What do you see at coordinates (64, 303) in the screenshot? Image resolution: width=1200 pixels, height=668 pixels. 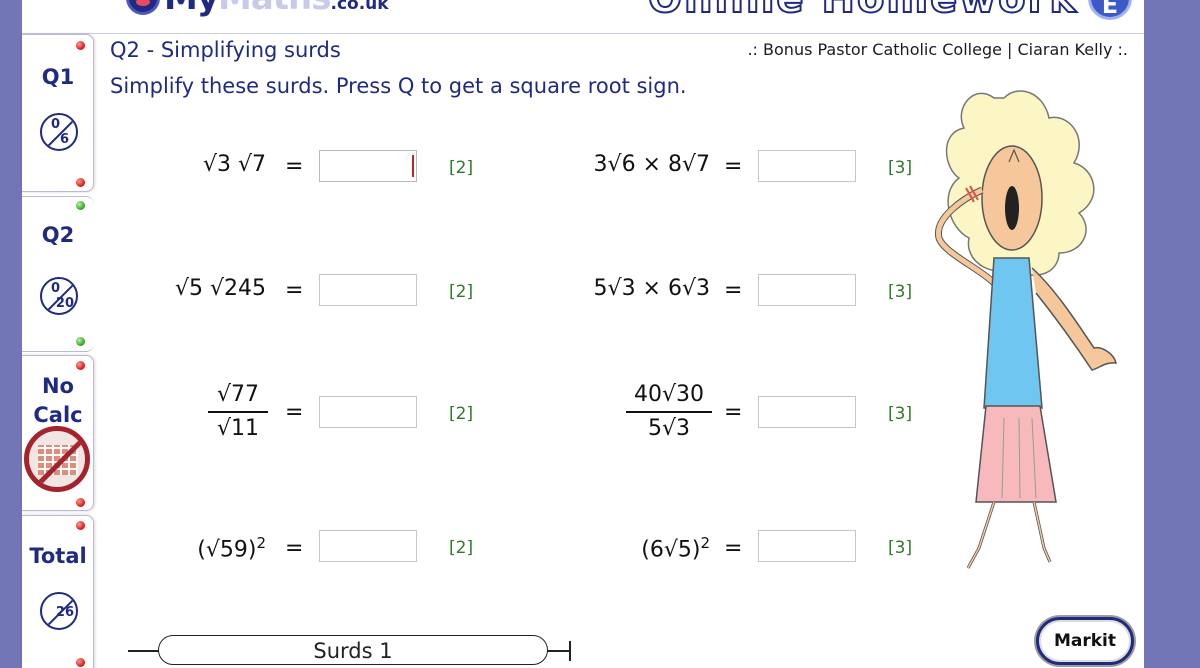 I see `score-total: 20` at bounding box center [64, 303].